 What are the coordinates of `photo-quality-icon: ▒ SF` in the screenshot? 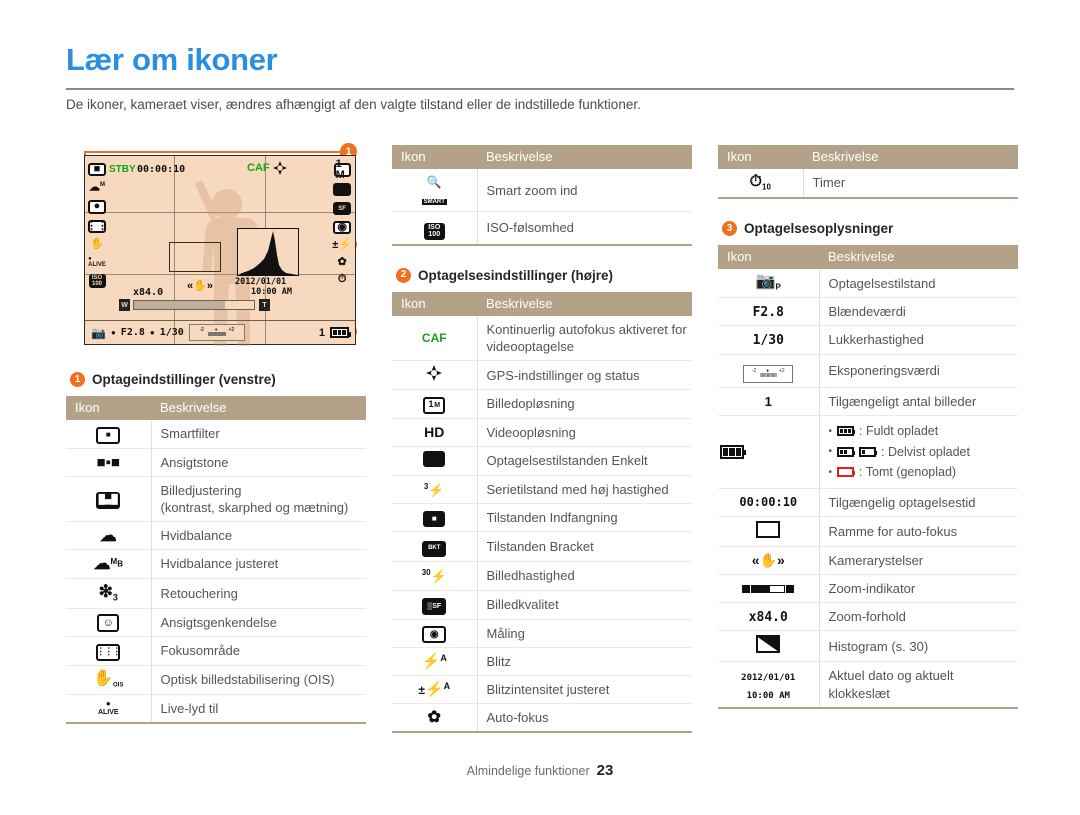 It's located at (435, 605).